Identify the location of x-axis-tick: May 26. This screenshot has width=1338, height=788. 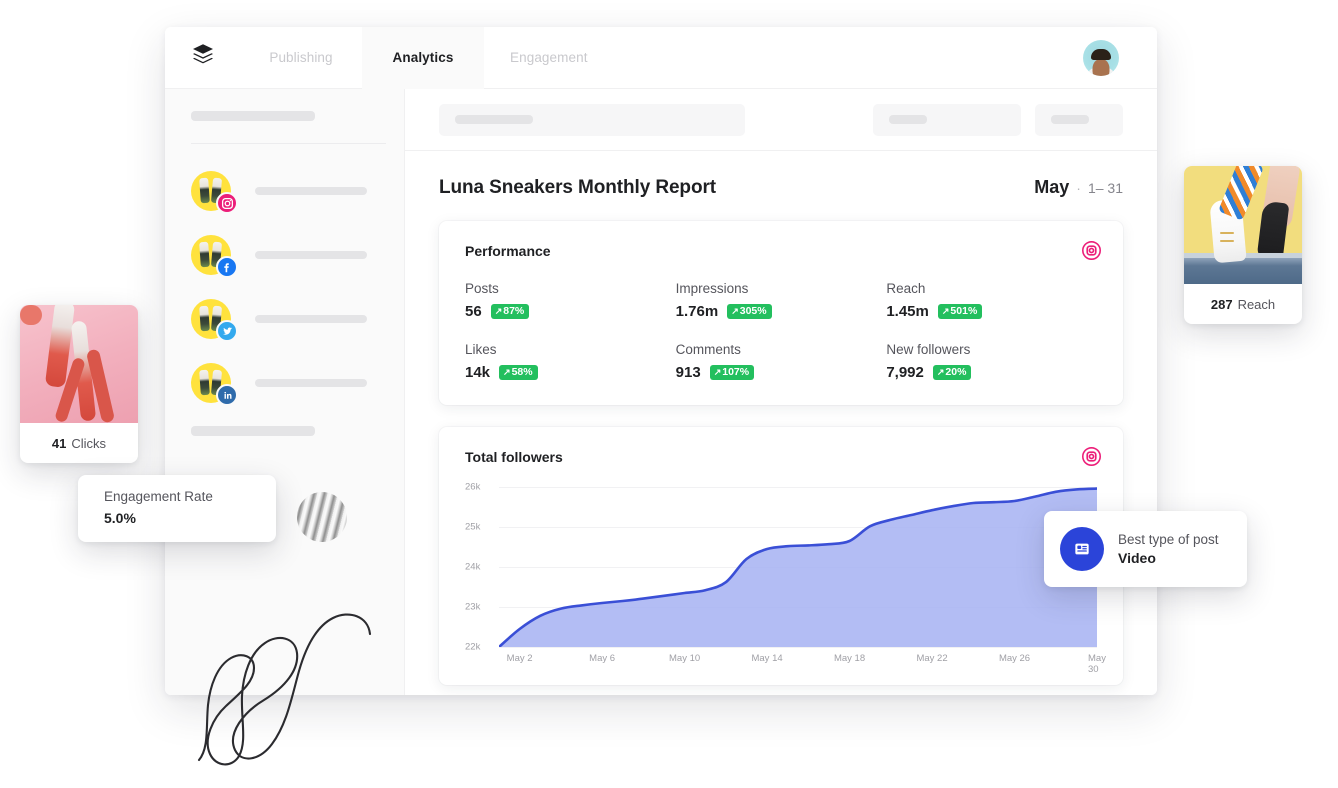
(1014, 658).